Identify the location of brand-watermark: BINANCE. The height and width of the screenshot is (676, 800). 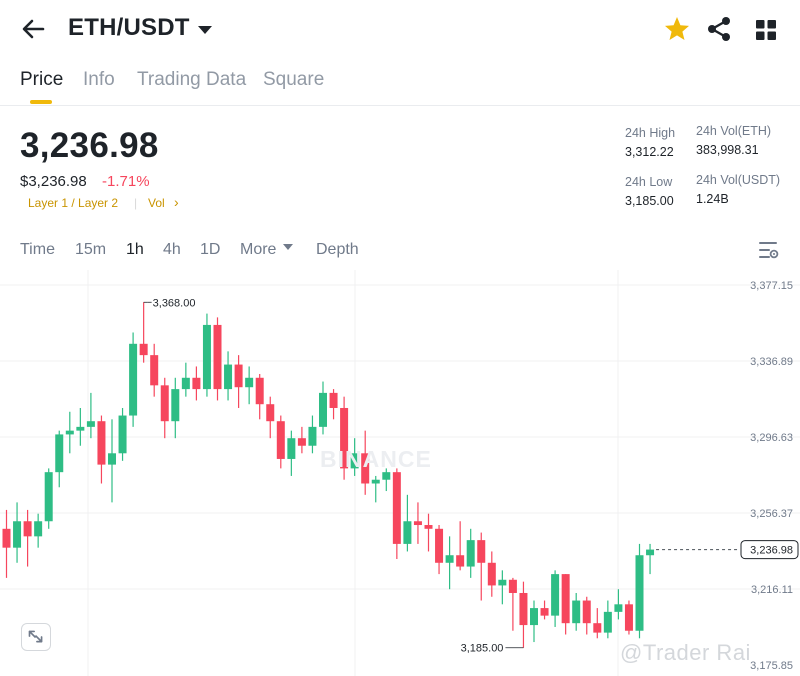
(376, 459).